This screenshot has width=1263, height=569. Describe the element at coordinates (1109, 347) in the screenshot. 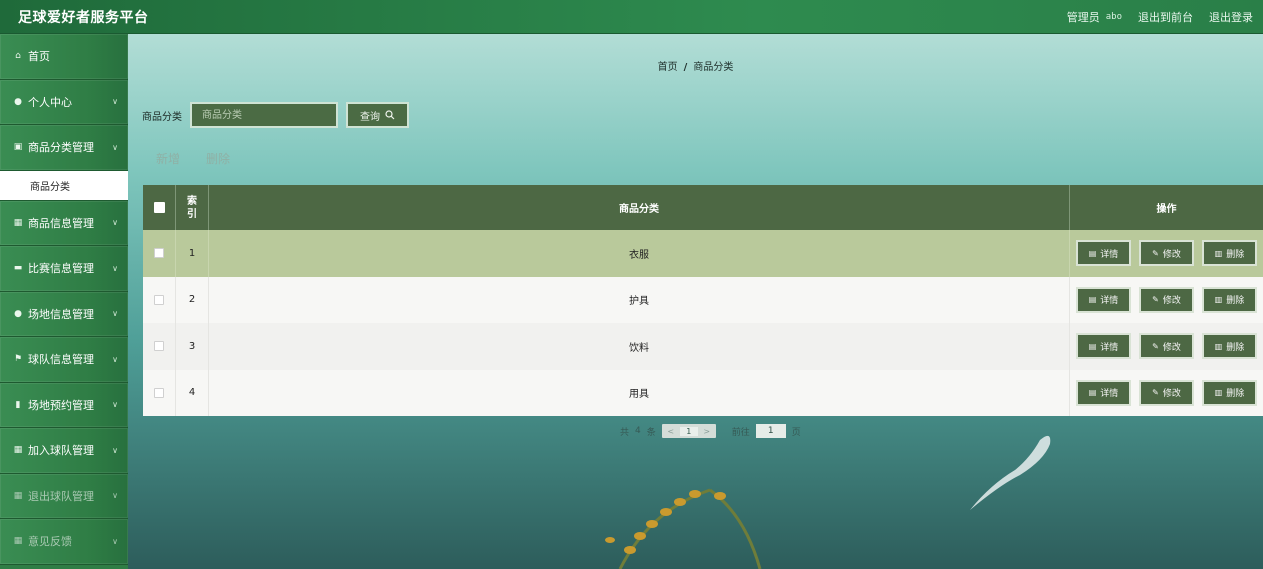

I see `detail-button-label: 详情` at that location.